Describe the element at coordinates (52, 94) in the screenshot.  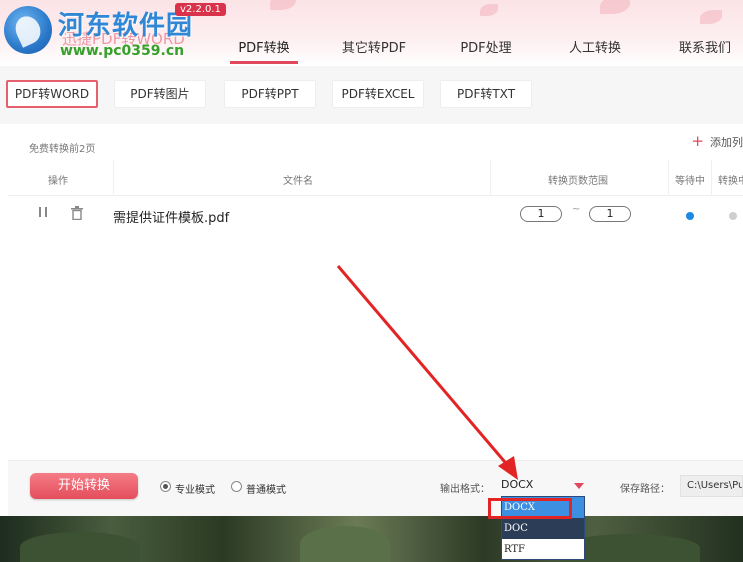
I see `tab-pdf-to-word: PDF转WORD` at that location.